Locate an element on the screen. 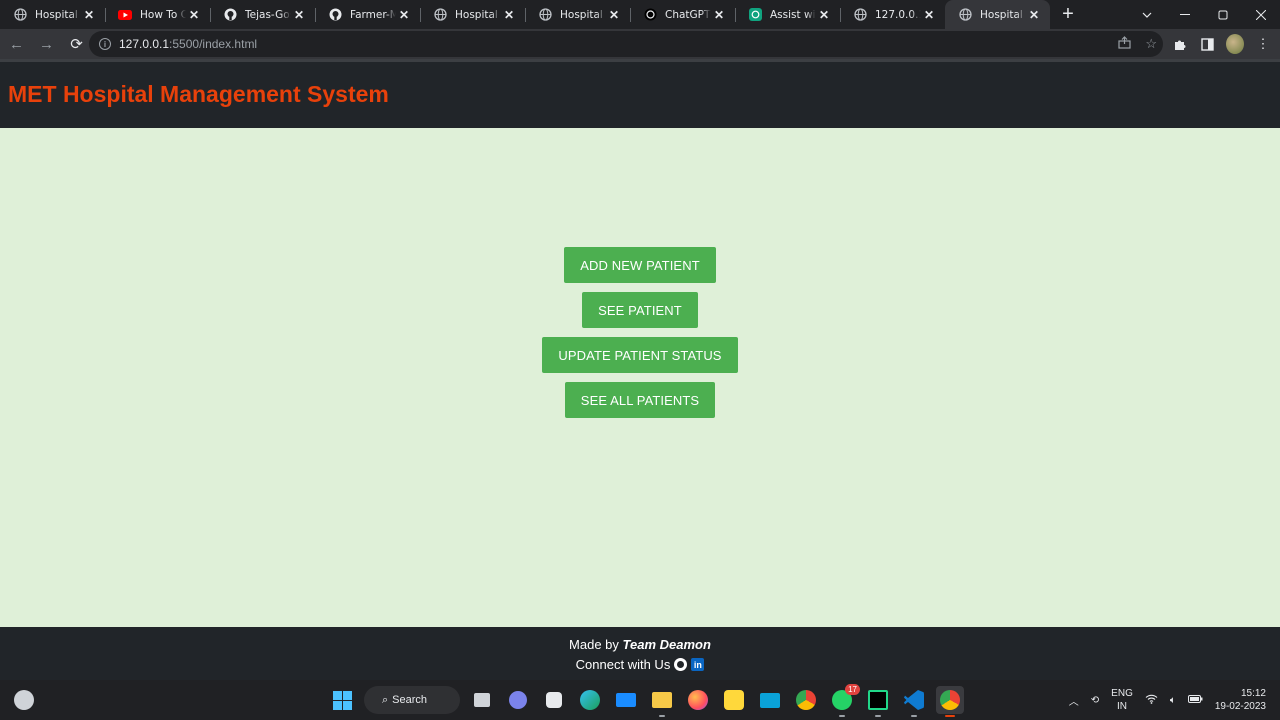  lang-bottom: IN is located at coordinates (1122, 706).